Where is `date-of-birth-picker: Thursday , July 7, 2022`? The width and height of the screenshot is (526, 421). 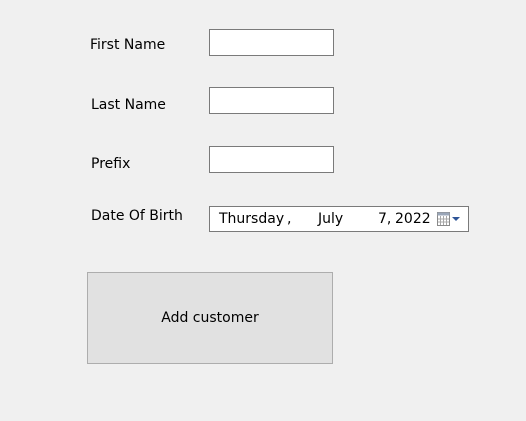
date-of-birth-picker: Thursday , July 7, 2022 is located at coordinates (339, 219).